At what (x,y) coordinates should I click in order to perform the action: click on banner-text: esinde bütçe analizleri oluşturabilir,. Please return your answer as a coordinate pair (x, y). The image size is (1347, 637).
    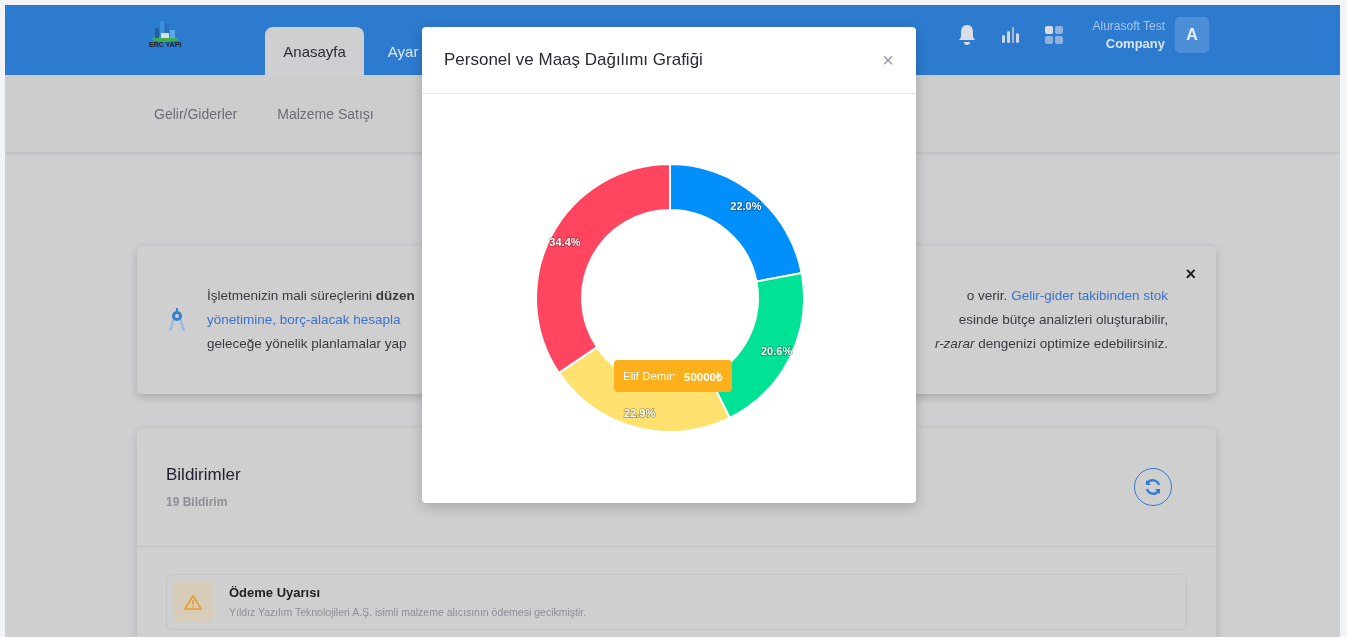
    Looking at the image, I should click on (1063, 320).